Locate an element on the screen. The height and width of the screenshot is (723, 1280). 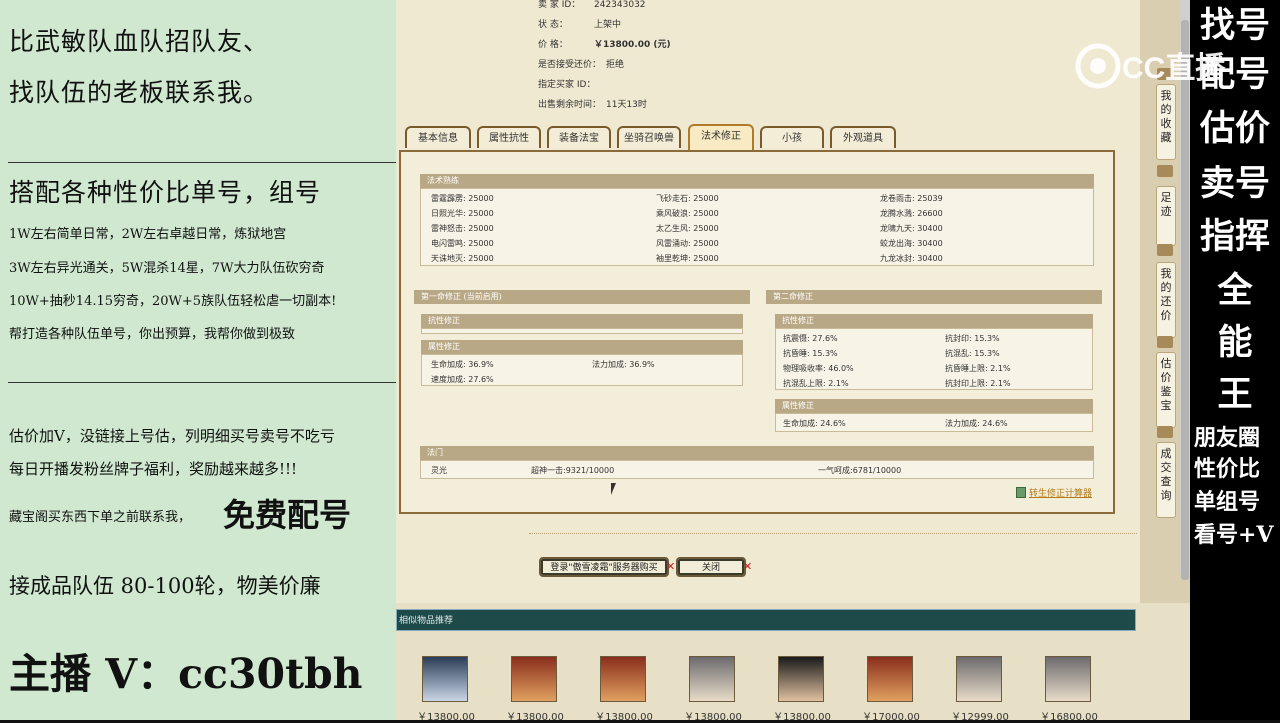
second-attr-header: 属性修正 is located at coordinates (934, 406).